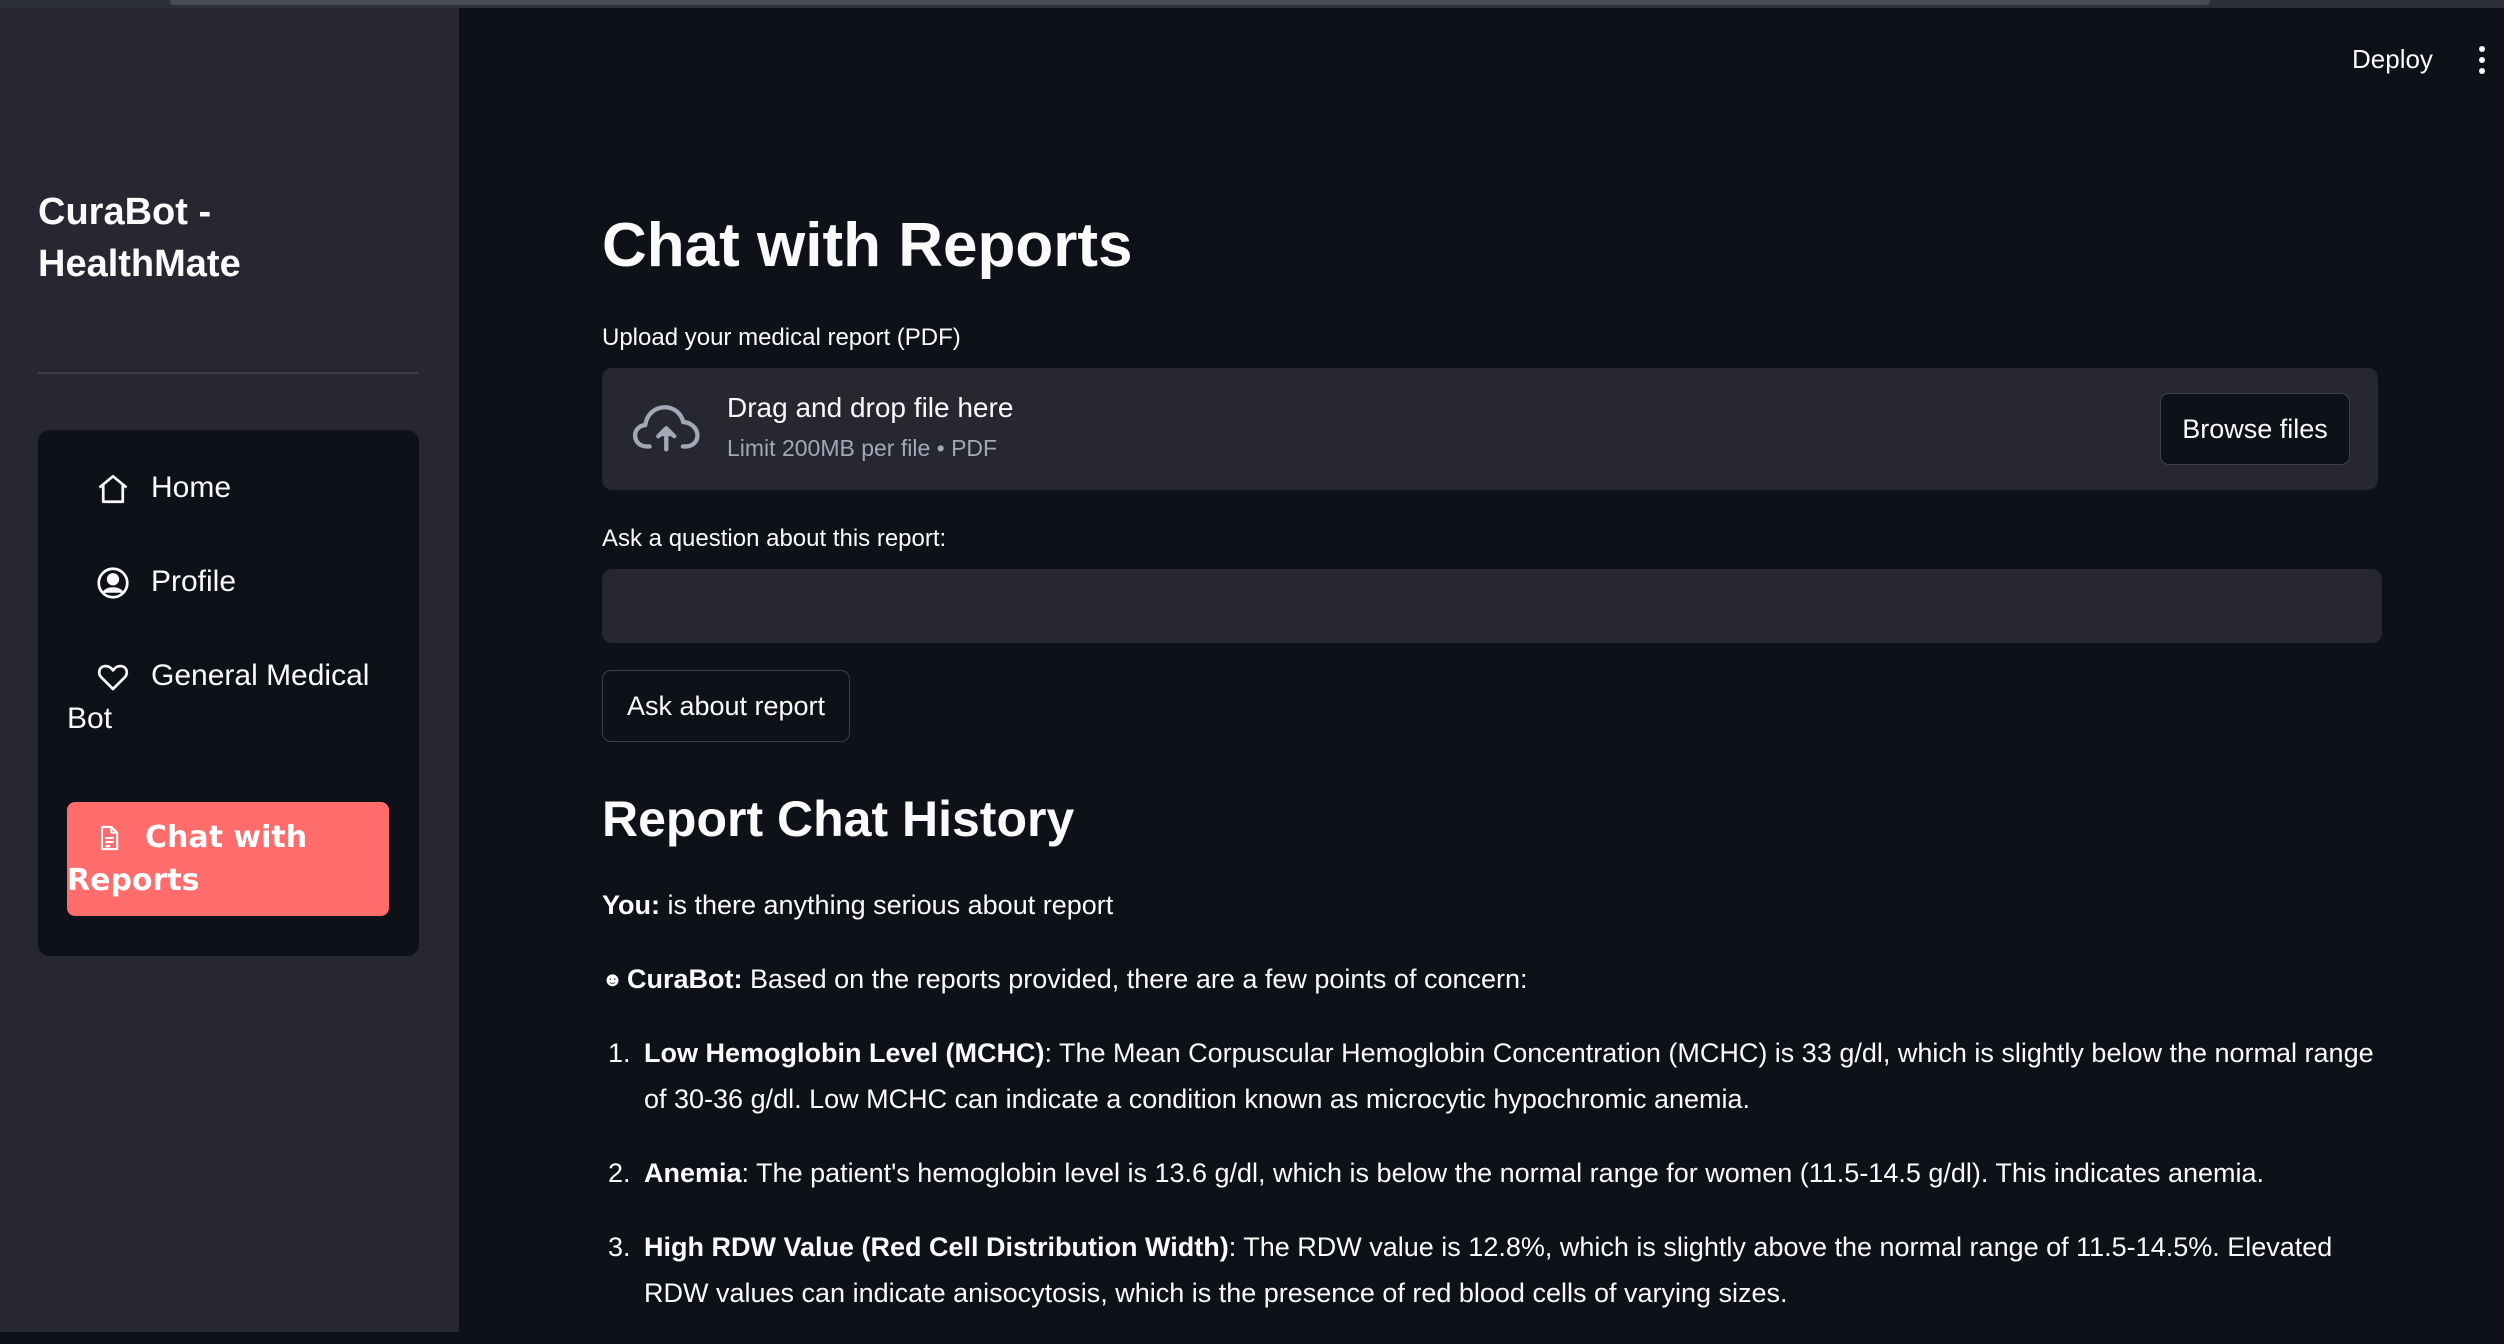 The width and height of the screenshot is (2504, 1344). Describe the element at coordinates (862, 448) in the screenshot. I see `dropzone-limit-text: Limit 200MB per file • PDF` at that location.